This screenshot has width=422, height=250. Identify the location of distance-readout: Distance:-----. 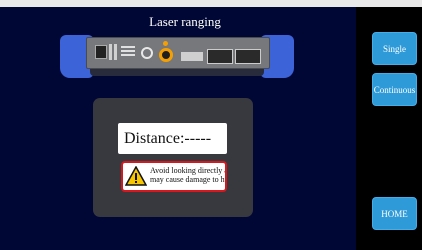
(172, 138).